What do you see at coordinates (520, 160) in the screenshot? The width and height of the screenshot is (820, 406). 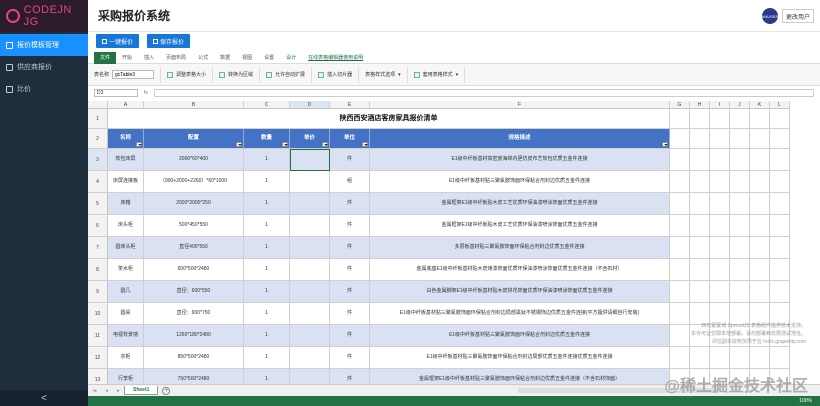 I see `table-cell: E1级中纤板基材高密度海绵内胆仿皮布艺软包优质五金件连接` at bounding box center [520, 160].